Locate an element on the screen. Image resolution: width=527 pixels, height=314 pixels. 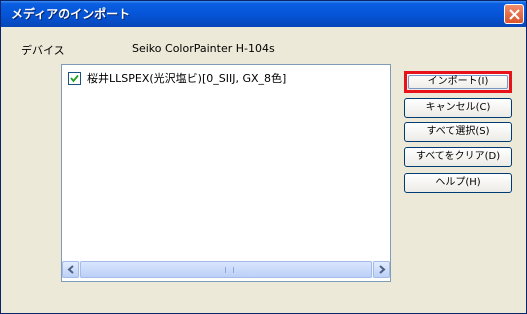
close-button is located at coordinates (514, 14).